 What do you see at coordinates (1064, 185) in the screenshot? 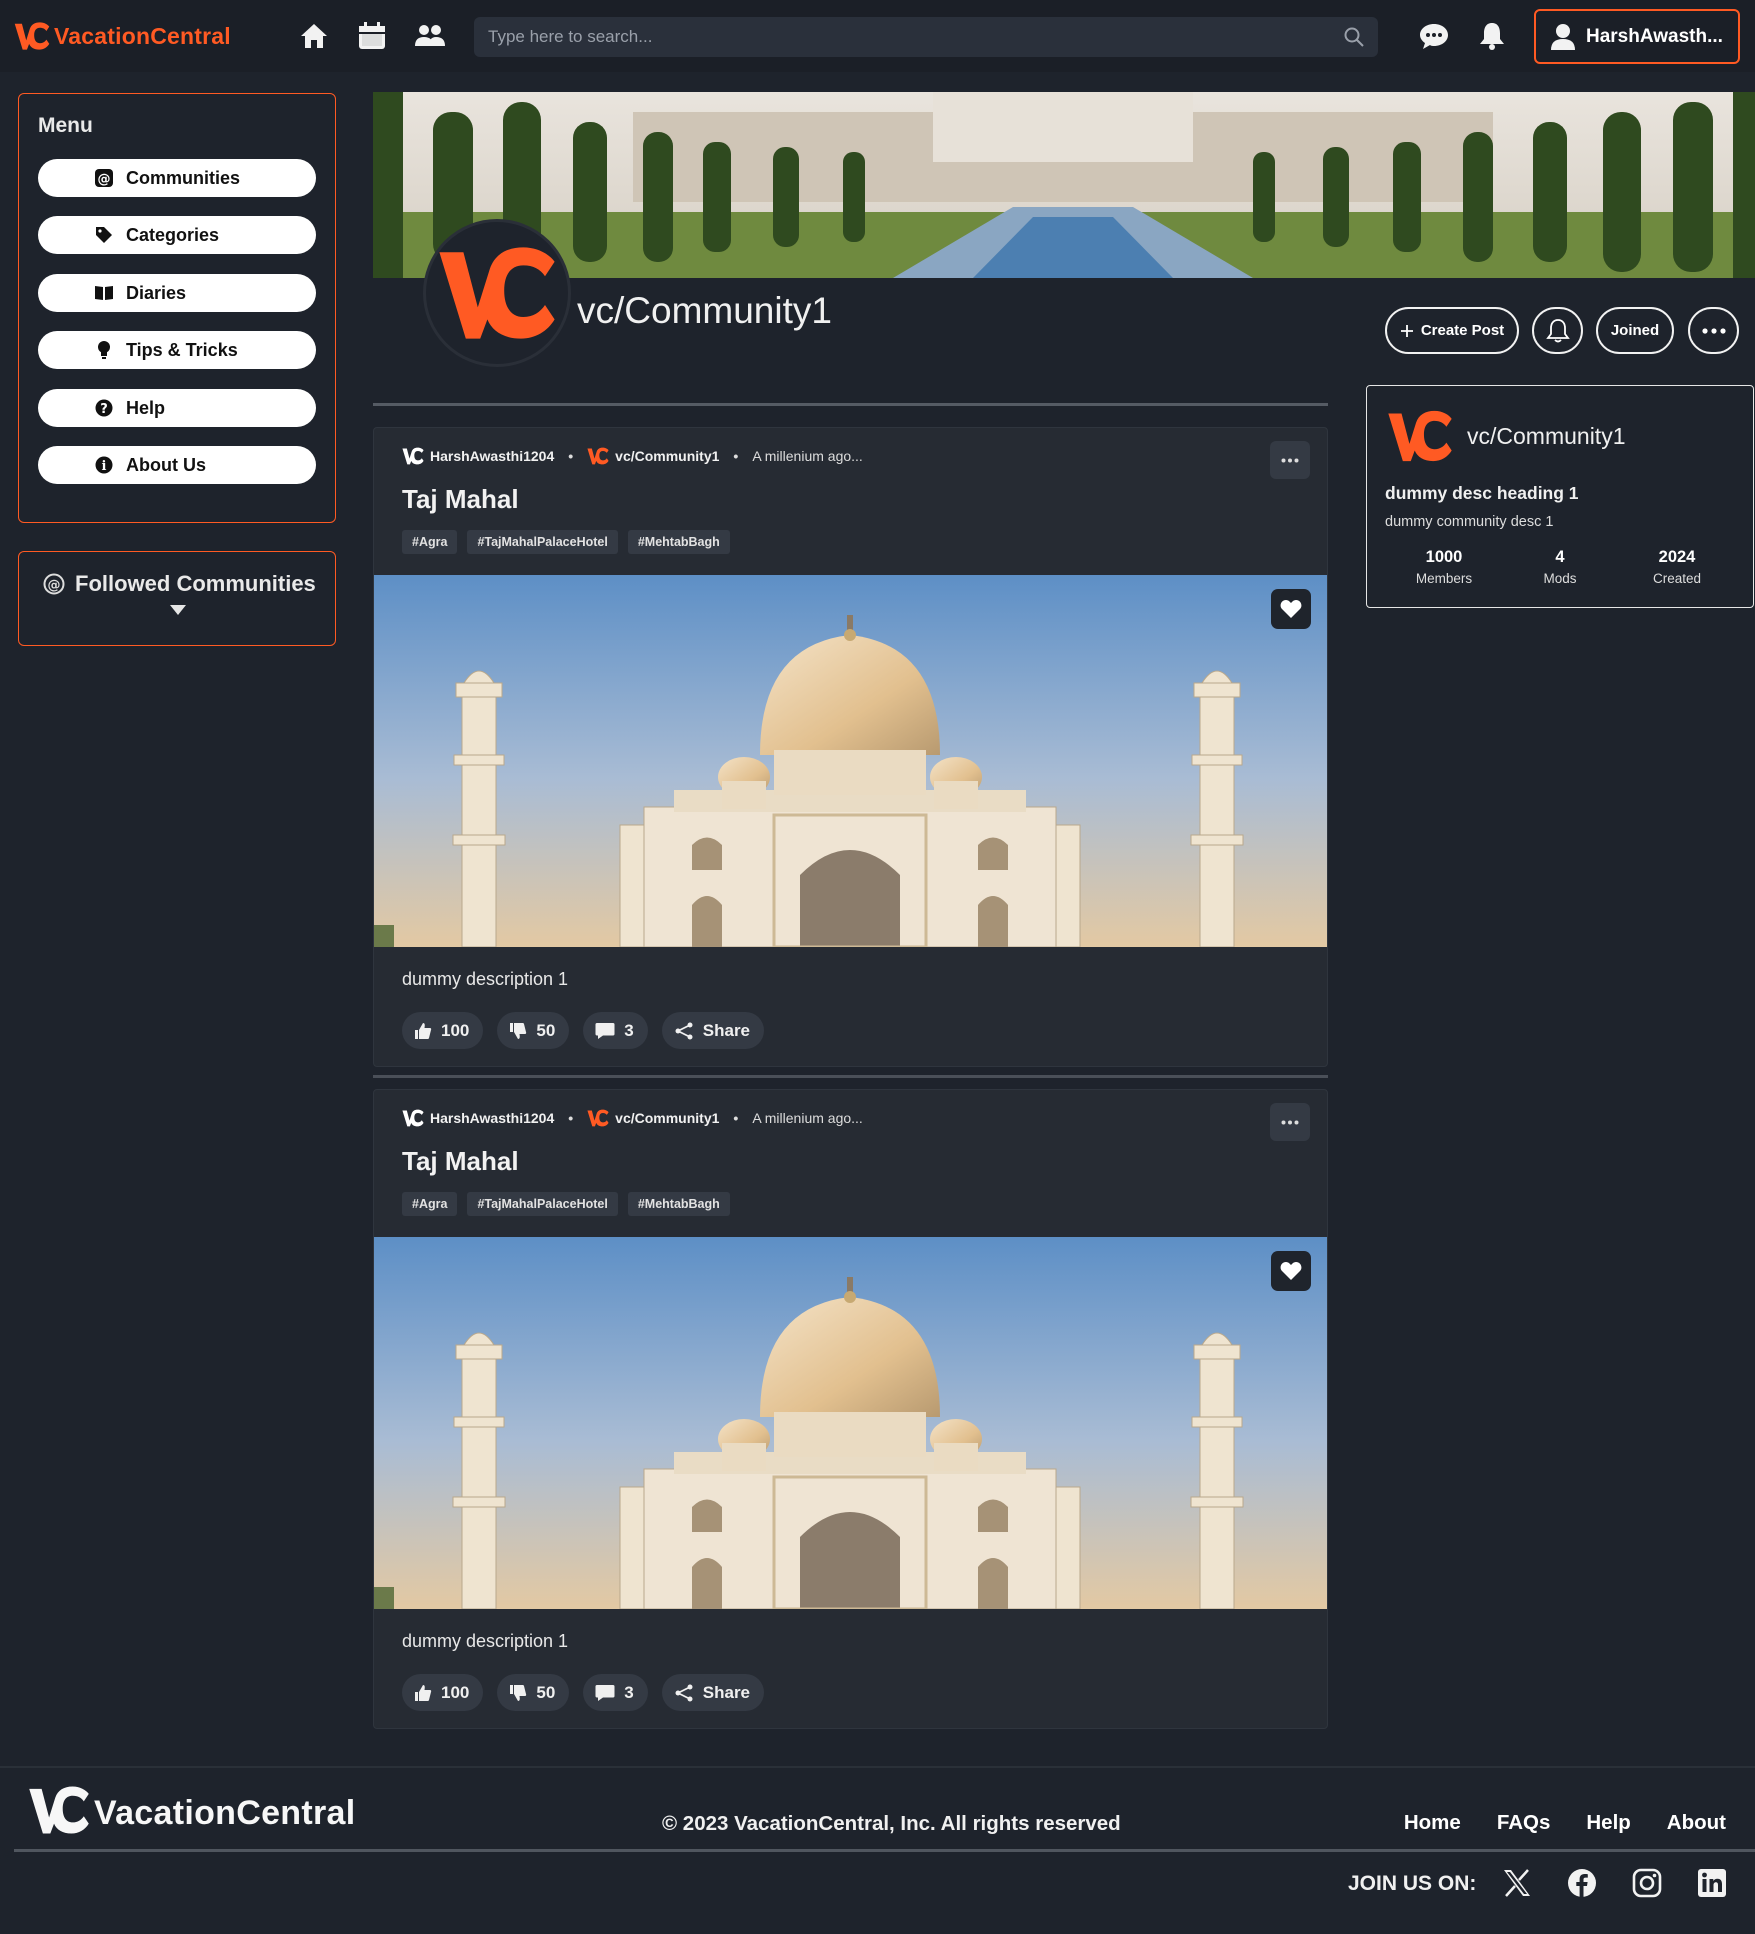
I see `community-banner` at bounding box center [1064, 185].